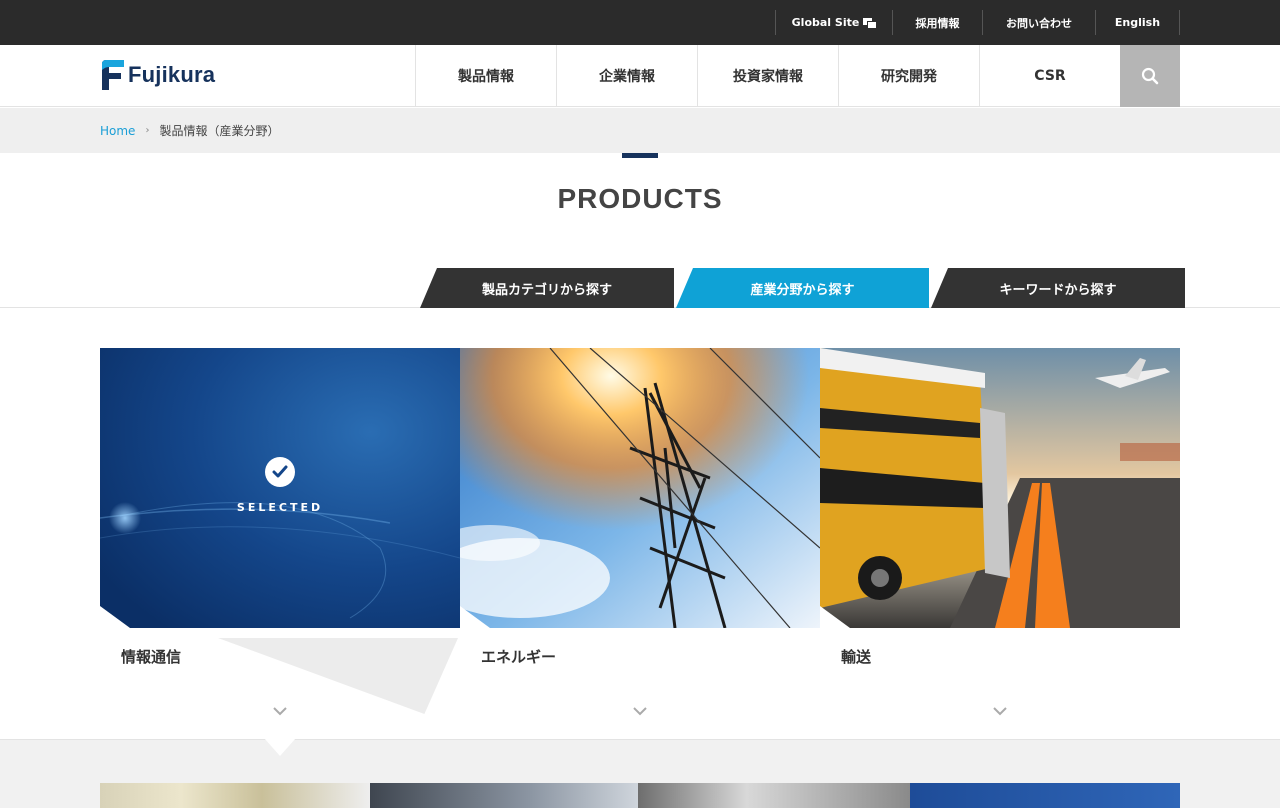 The image size is (1280, 808). Describe the element at coordinates (626, 76) in the screenshot. I see `nav-company: 企業情報` at that location.